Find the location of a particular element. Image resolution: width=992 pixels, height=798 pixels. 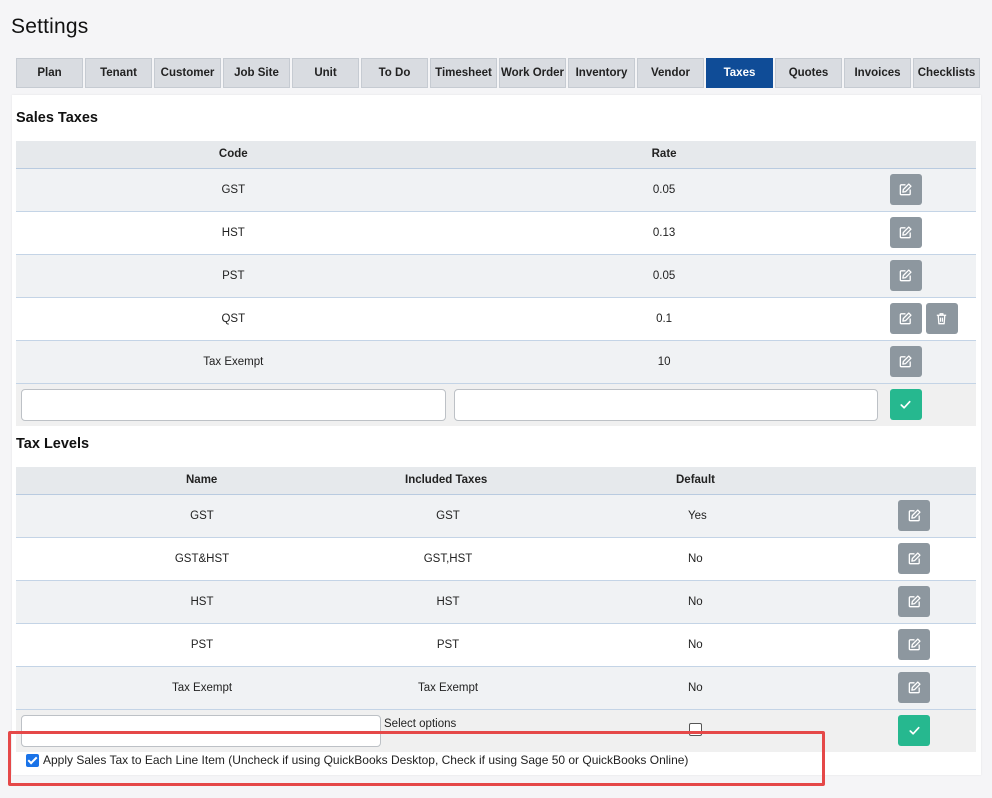

new-tax-code-input is located at coordinates (233, 404).